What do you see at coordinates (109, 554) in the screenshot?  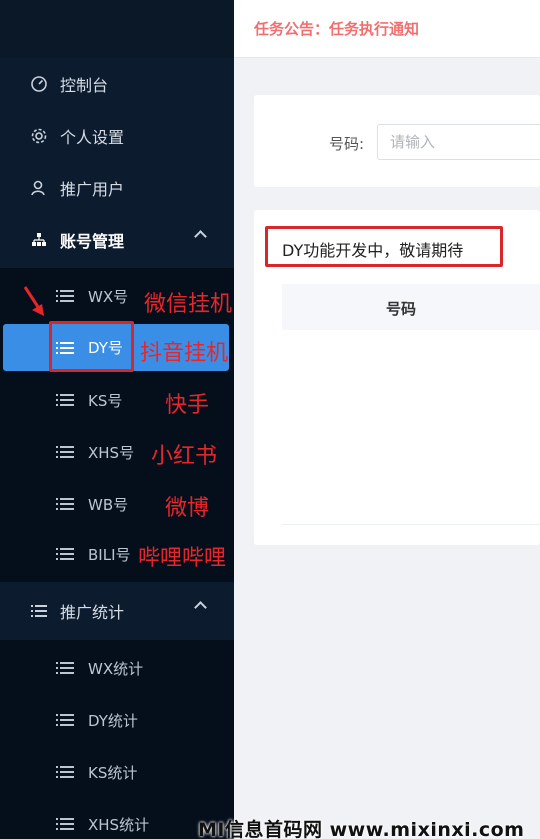 I see `sub-item-label: BILI号` at bounding box center [109, 554].